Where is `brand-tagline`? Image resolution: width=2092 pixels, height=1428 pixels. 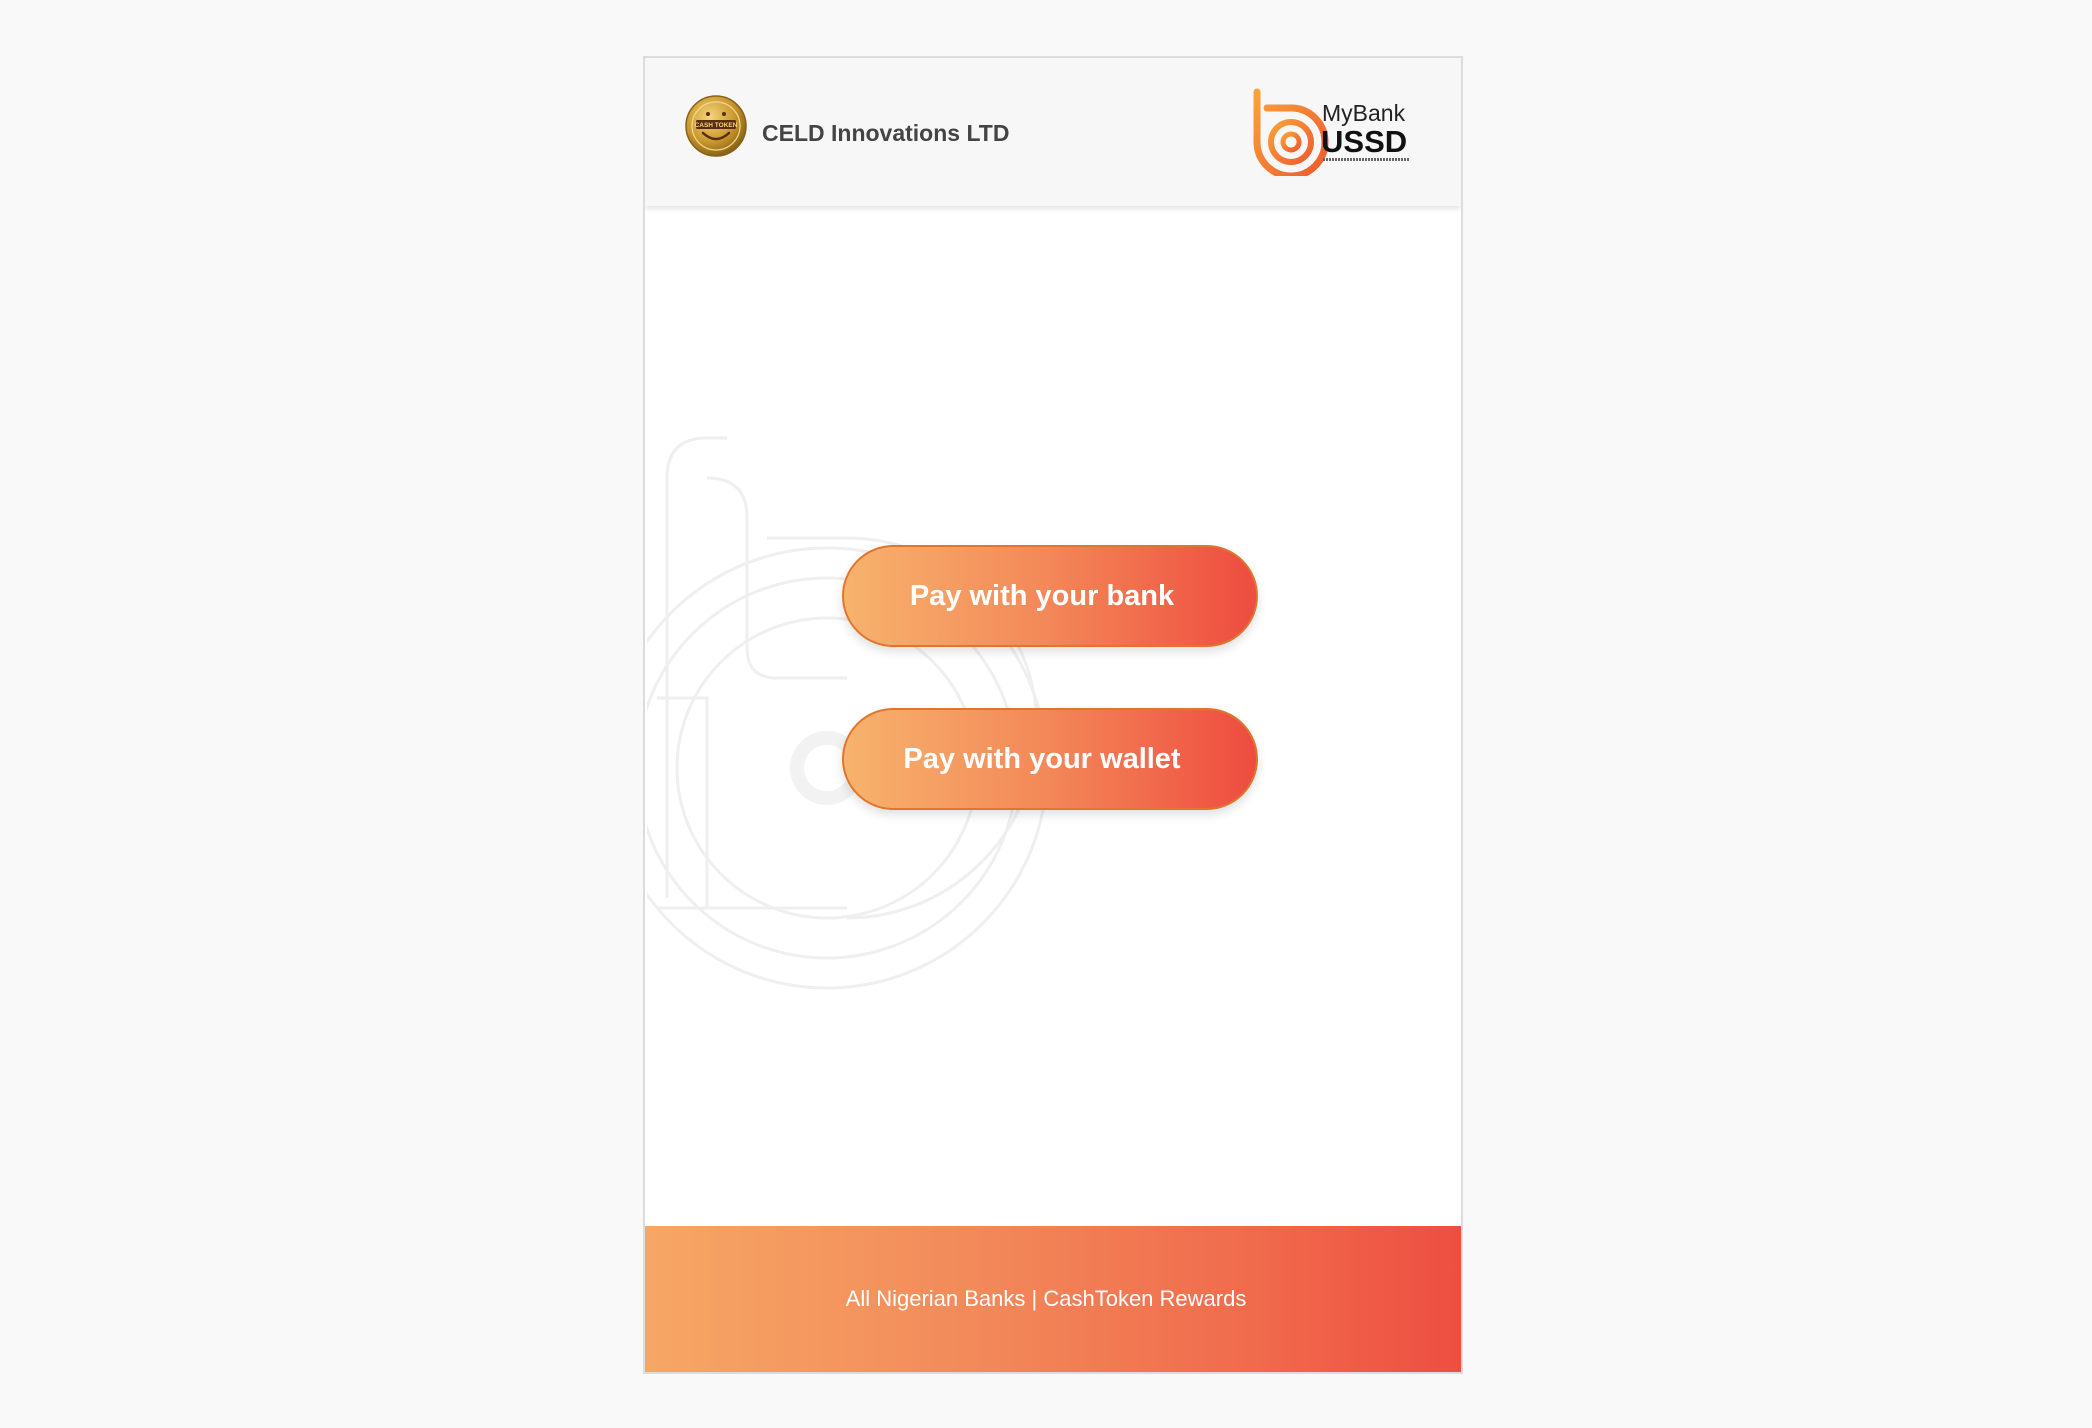 brand-tagline is located at coordinates (1366, 159).